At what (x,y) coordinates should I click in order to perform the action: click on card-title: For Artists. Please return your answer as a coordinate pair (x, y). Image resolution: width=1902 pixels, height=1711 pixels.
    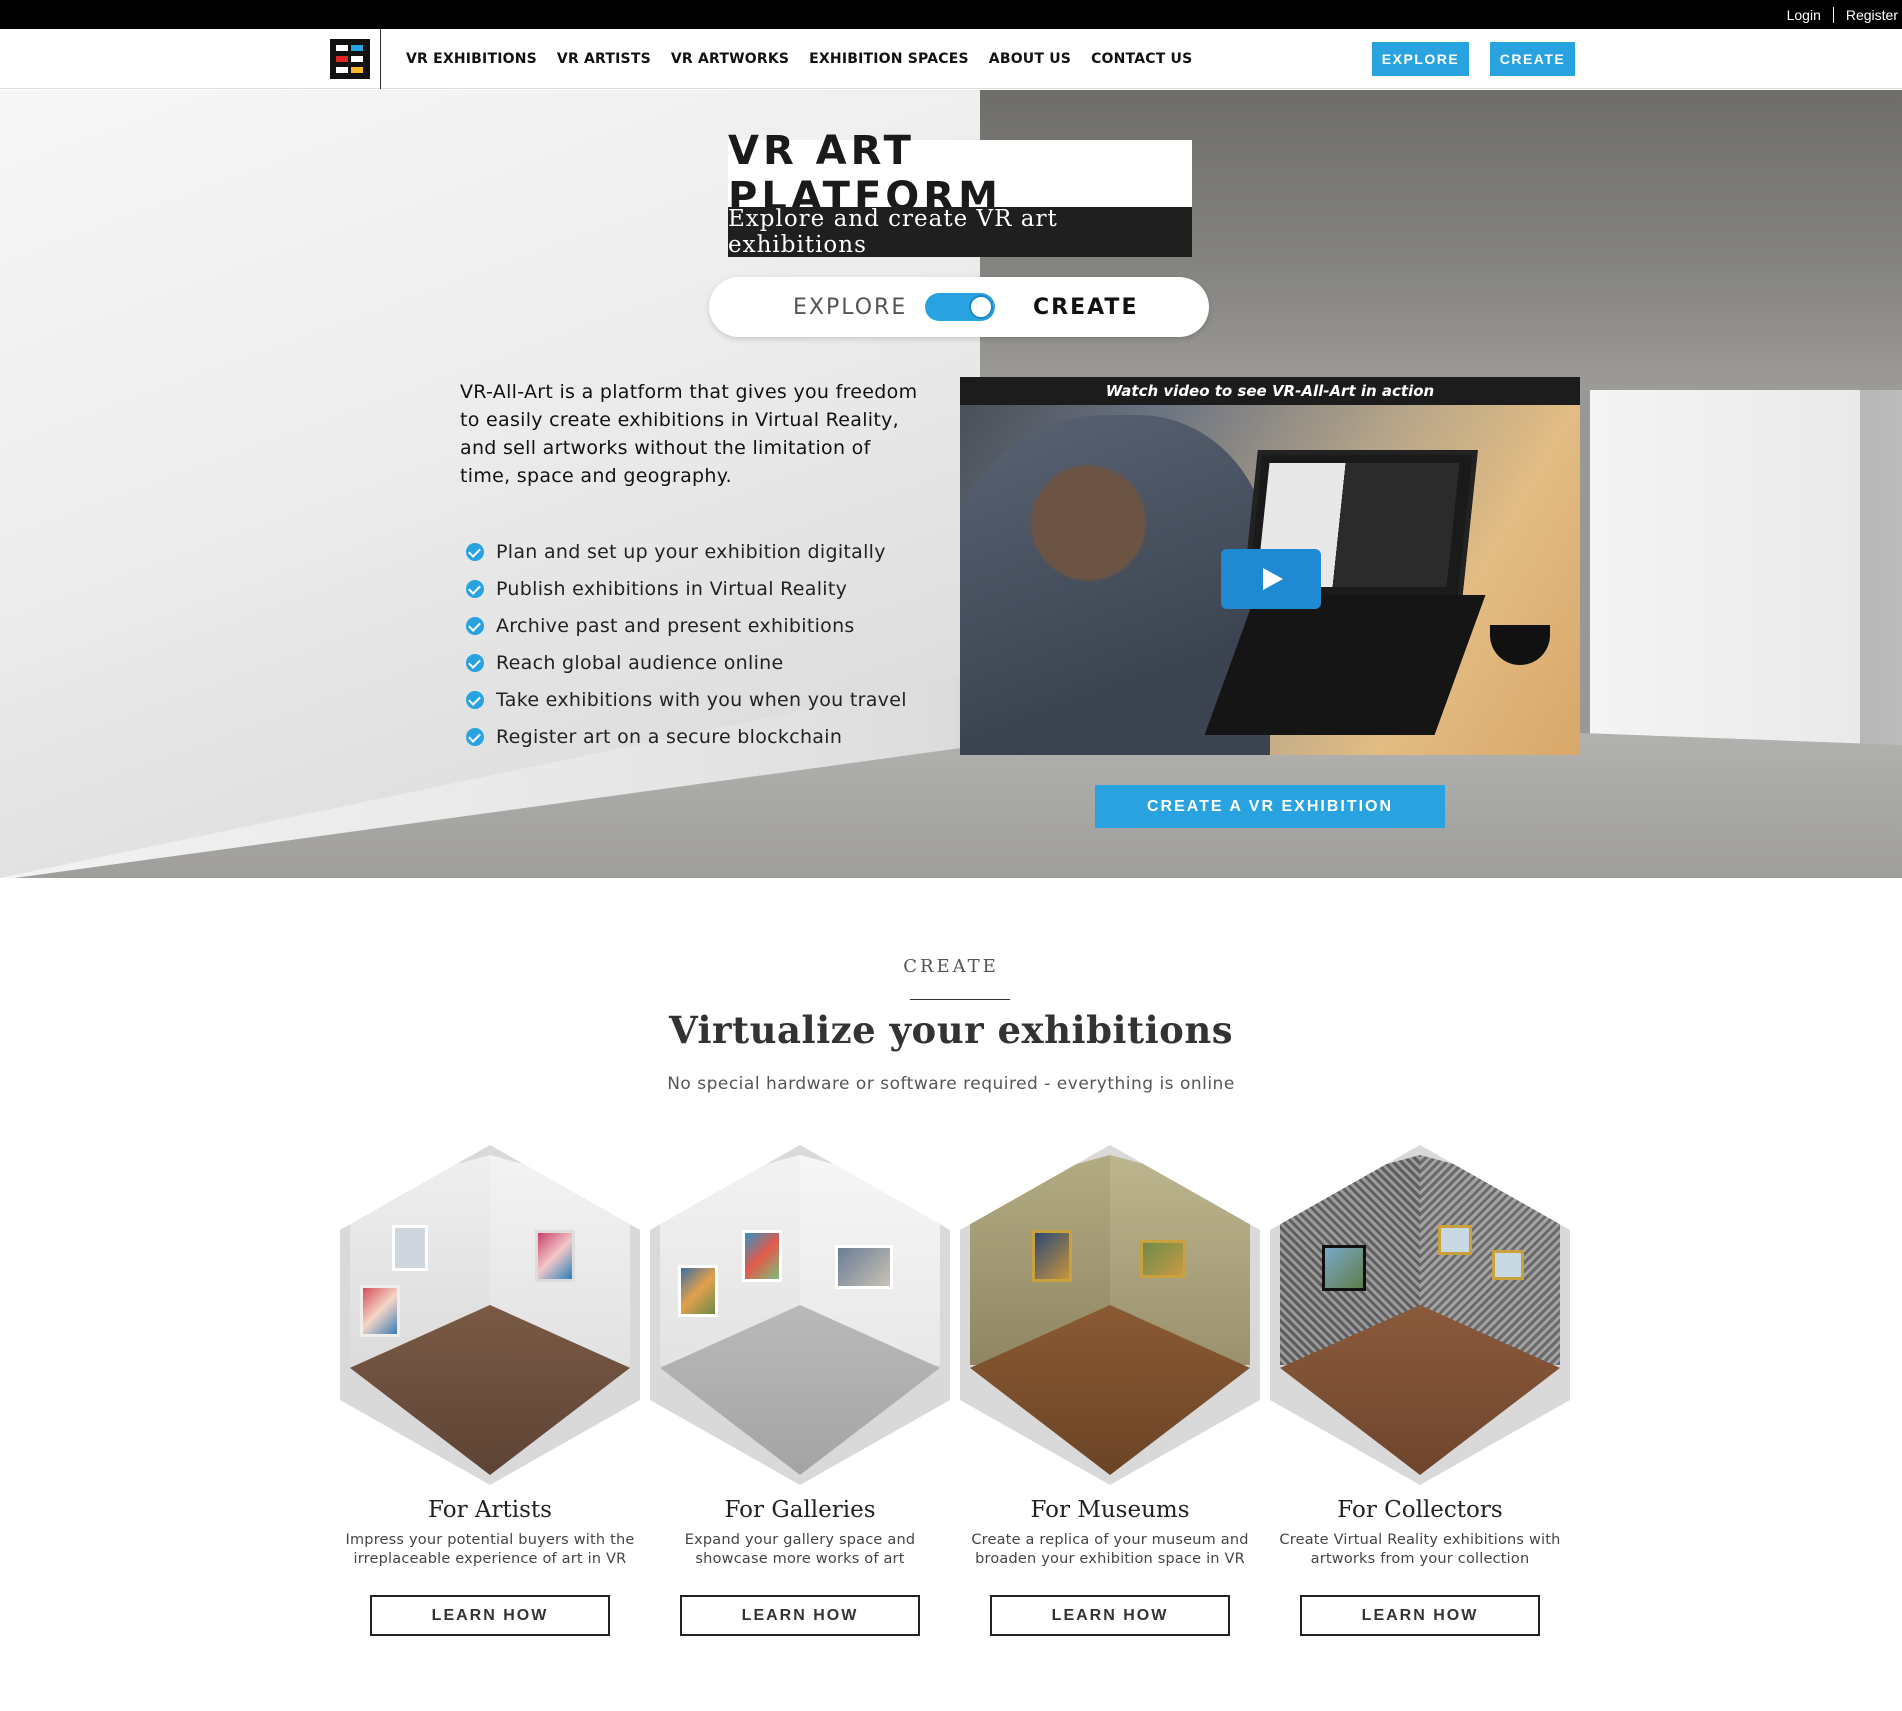
    Looking at the image, I should click on (490, 1510).